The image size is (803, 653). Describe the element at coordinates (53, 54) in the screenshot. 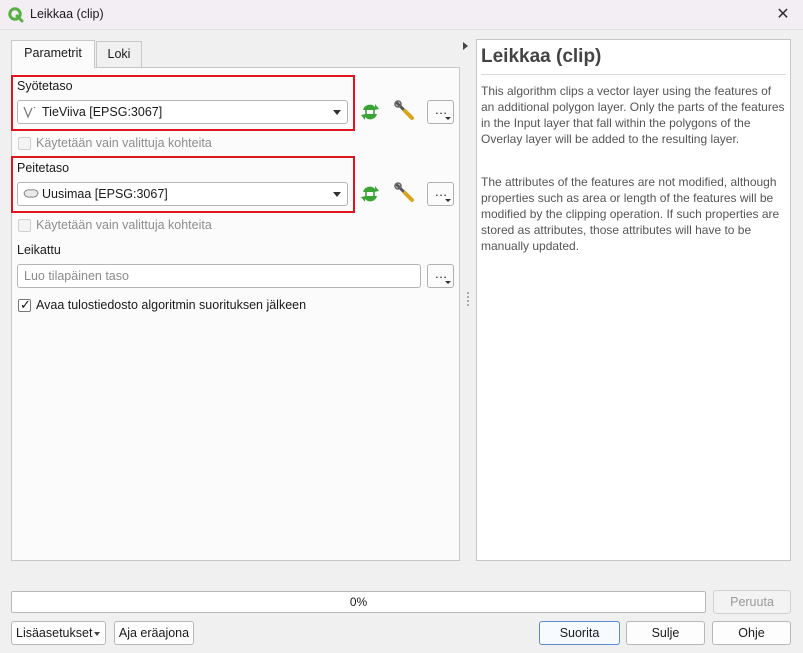

I see `tab-parametrit: Parametrit` at that location.